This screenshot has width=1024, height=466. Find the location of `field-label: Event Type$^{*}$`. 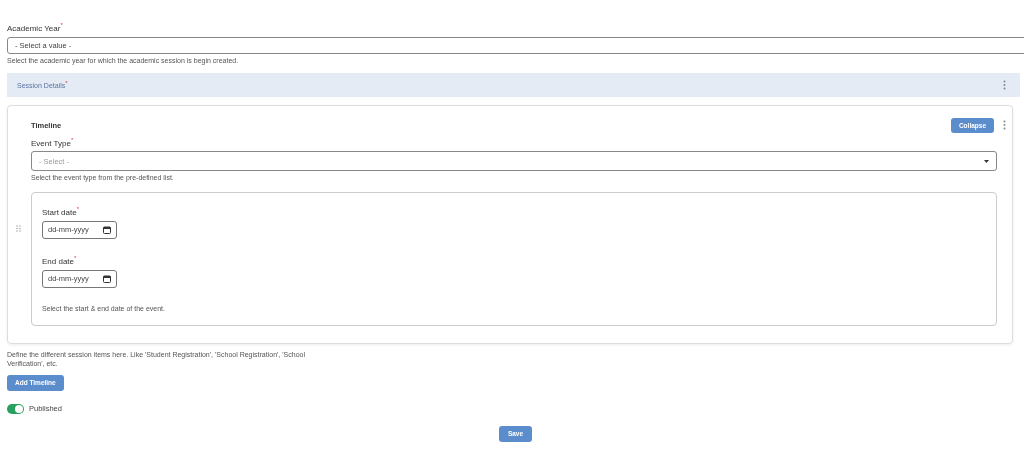

field-label: Event Type$^{*}$ is located at coordinates (53, 142).